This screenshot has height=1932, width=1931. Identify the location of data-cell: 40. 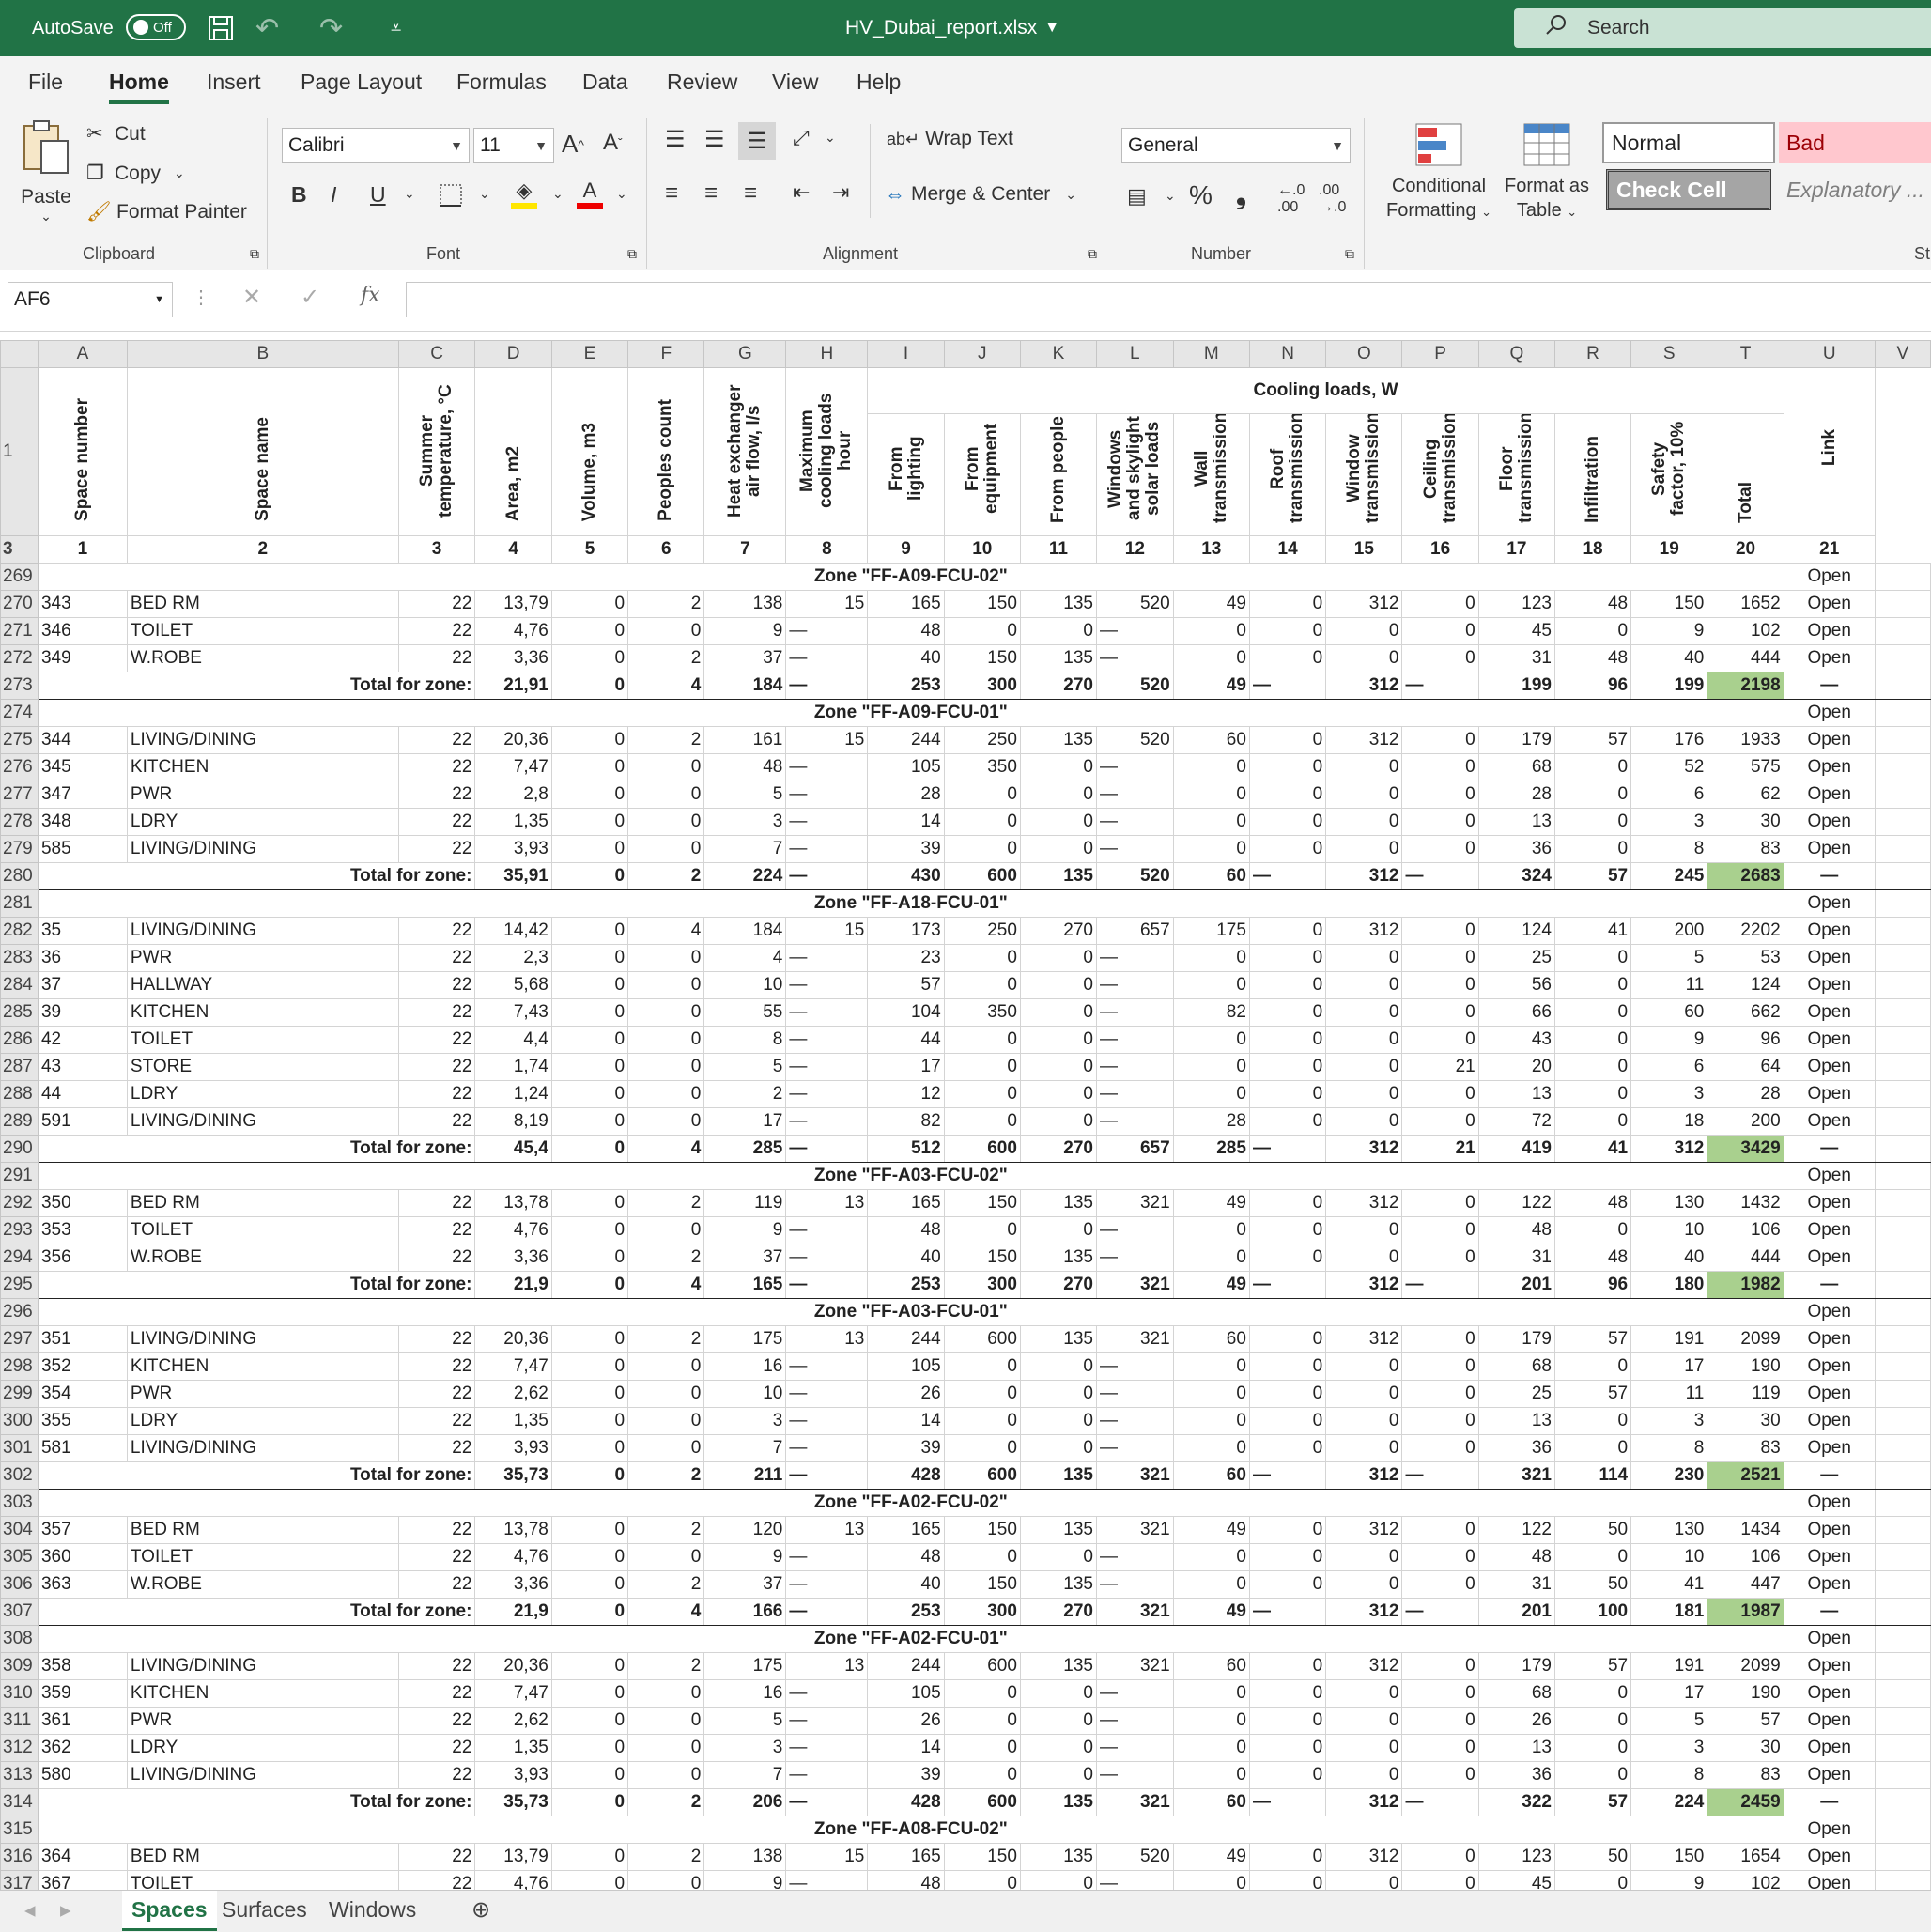
(1669, 1258).